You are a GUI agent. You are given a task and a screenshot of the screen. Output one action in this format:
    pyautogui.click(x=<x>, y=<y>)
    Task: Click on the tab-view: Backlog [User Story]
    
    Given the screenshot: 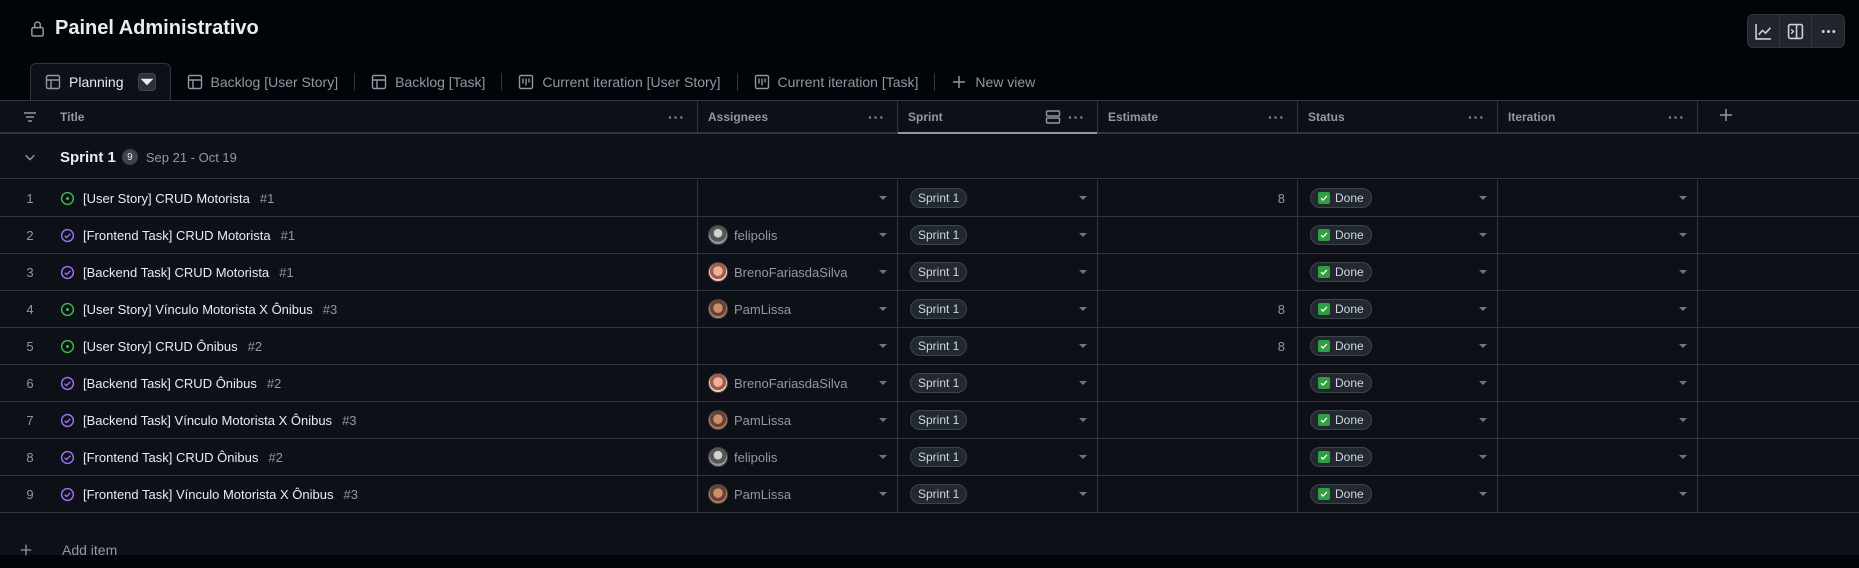 What is the action you would take?
    pyautogui.click(x=263, y=81)
    